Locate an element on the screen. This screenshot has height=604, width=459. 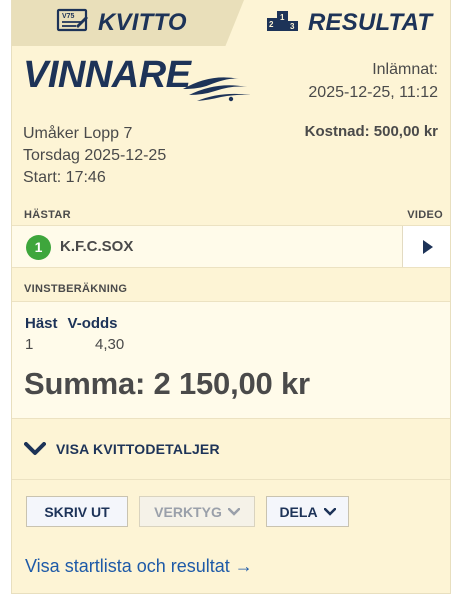
calc-header: VINSTBERÄKNING is located at coordinates (231, 288).